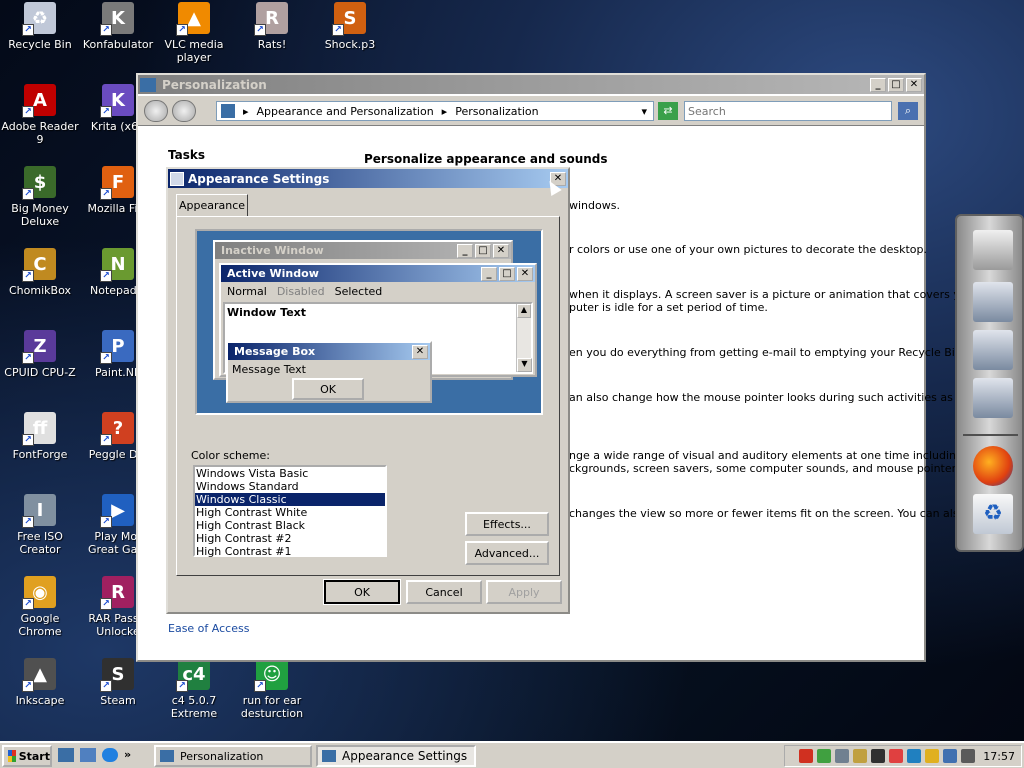 The width and height of the screenshot is (1024, 768). Describe the element at coordinates (993, 250) in the screenshot. I see `computer-icon` at that location.